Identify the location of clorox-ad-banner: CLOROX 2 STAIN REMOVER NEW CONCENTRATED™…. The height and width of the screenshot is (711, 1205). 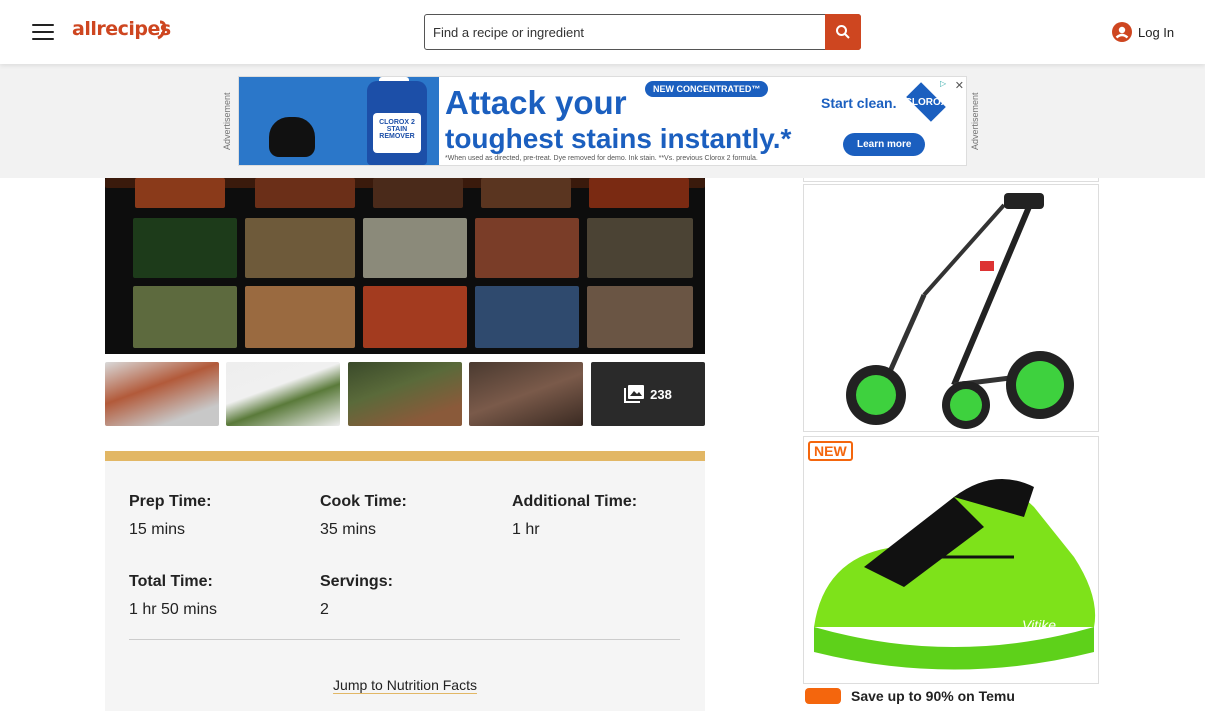
(602, 121).